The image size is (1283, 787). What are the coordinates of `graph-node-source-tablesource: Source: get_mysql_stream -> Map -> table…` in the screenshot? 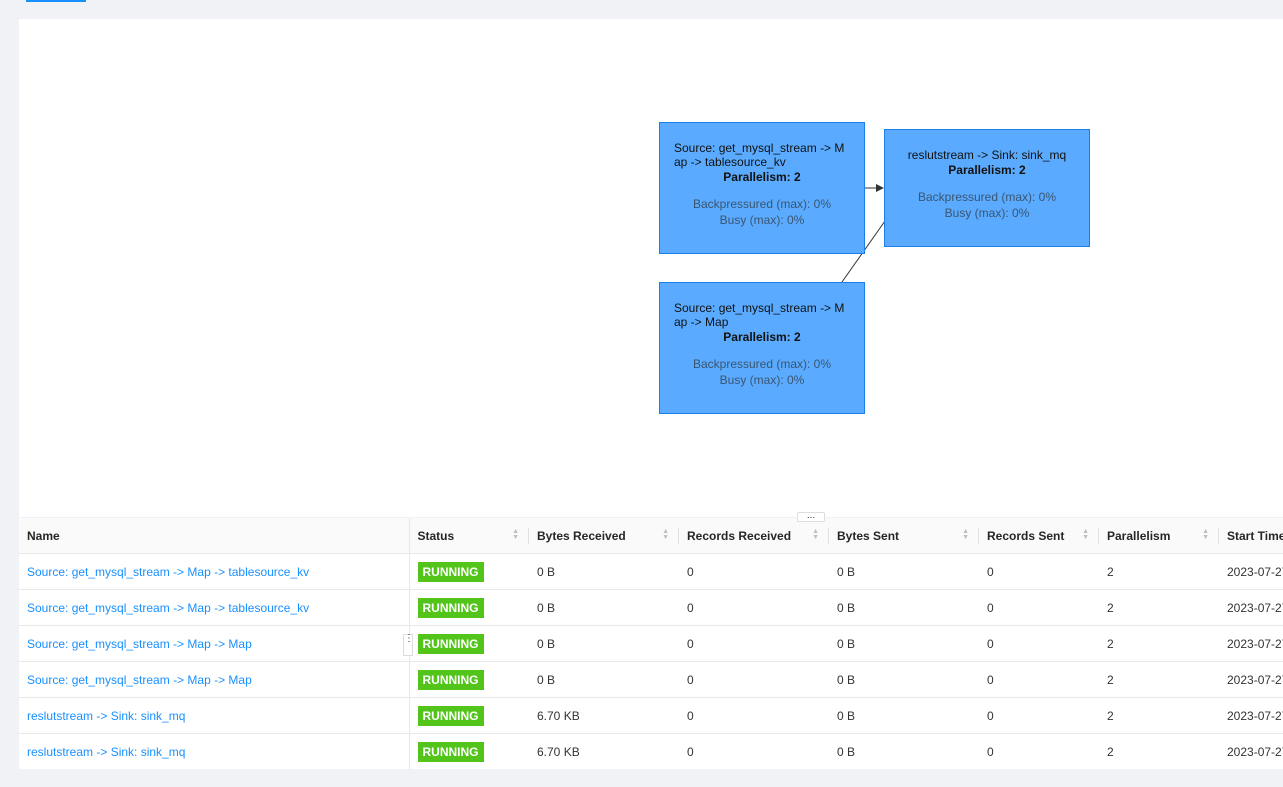 It's located at (762, 188).